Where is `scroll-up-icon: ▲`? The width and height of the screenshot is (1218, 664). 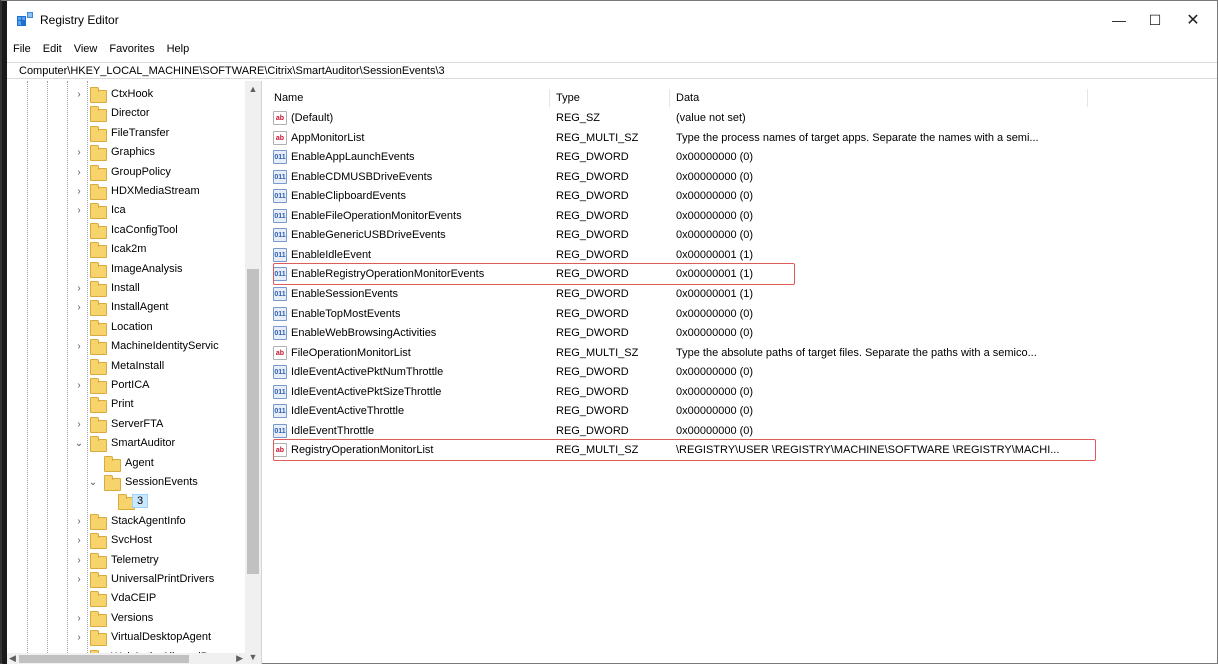 scroll-up-icon: ▲ is located at coordinates (253, 89).